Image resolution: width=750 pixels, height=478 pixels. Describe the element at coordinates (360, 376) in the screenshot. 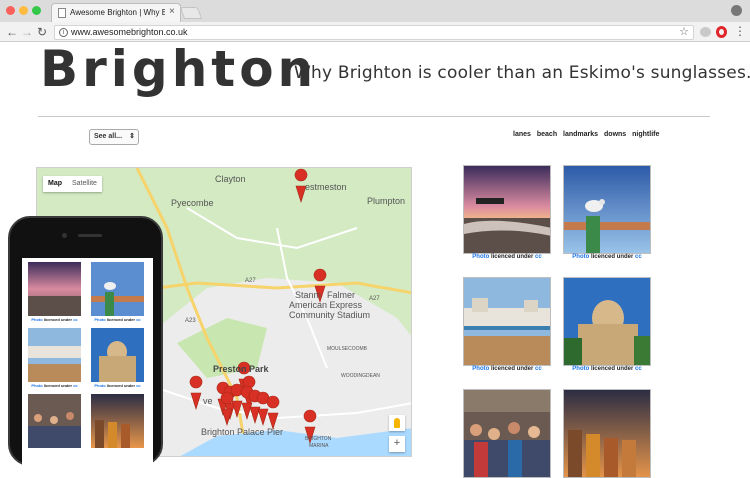

I see `map-label: WOODINGDEAN` at that location.